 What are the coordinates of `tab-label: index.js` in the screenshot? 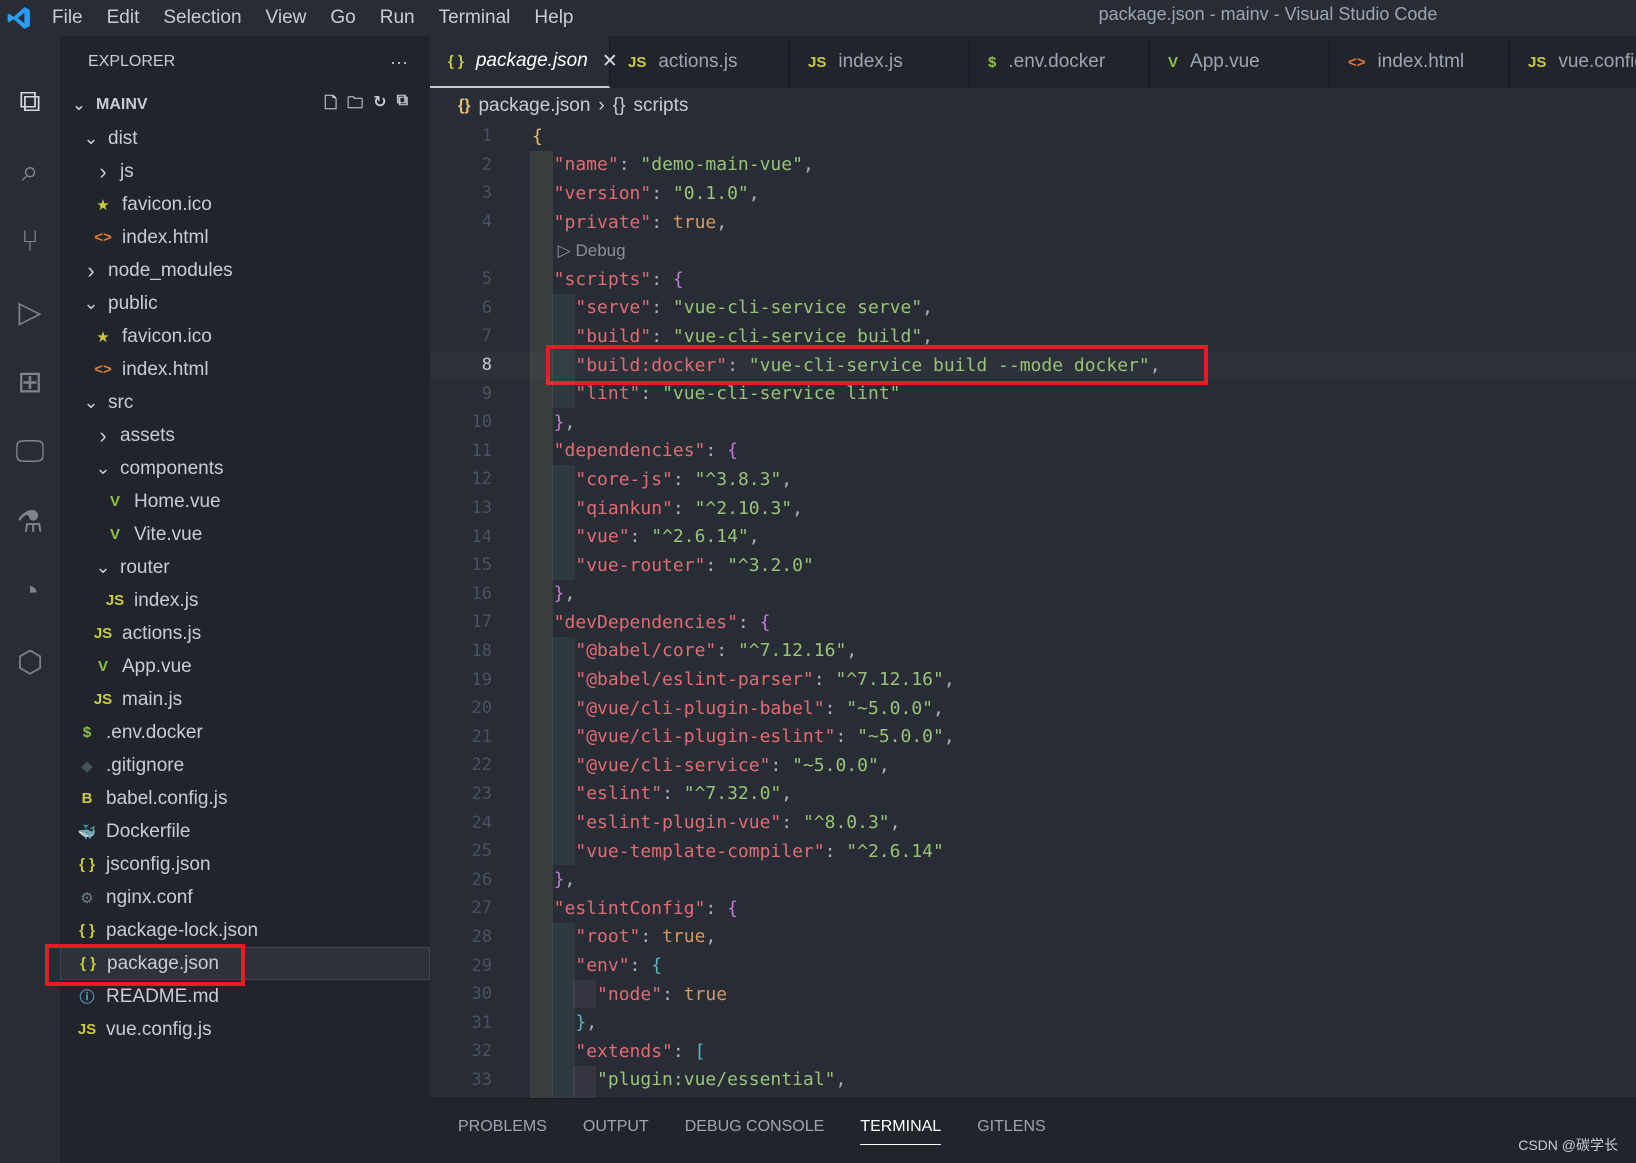 It's located at (870, 61).